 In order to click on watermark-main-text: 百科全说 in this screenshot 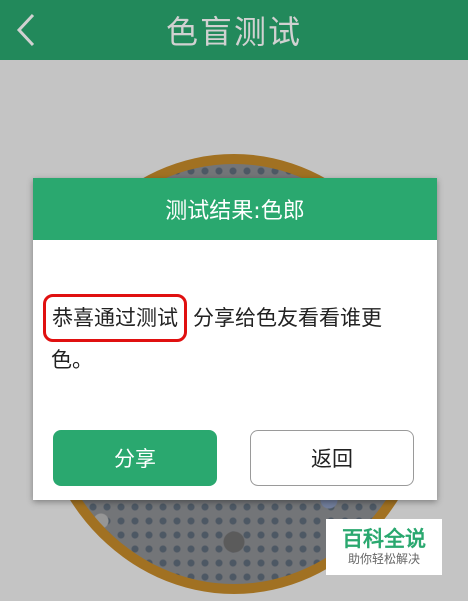, I will do `click(384, 539)`.